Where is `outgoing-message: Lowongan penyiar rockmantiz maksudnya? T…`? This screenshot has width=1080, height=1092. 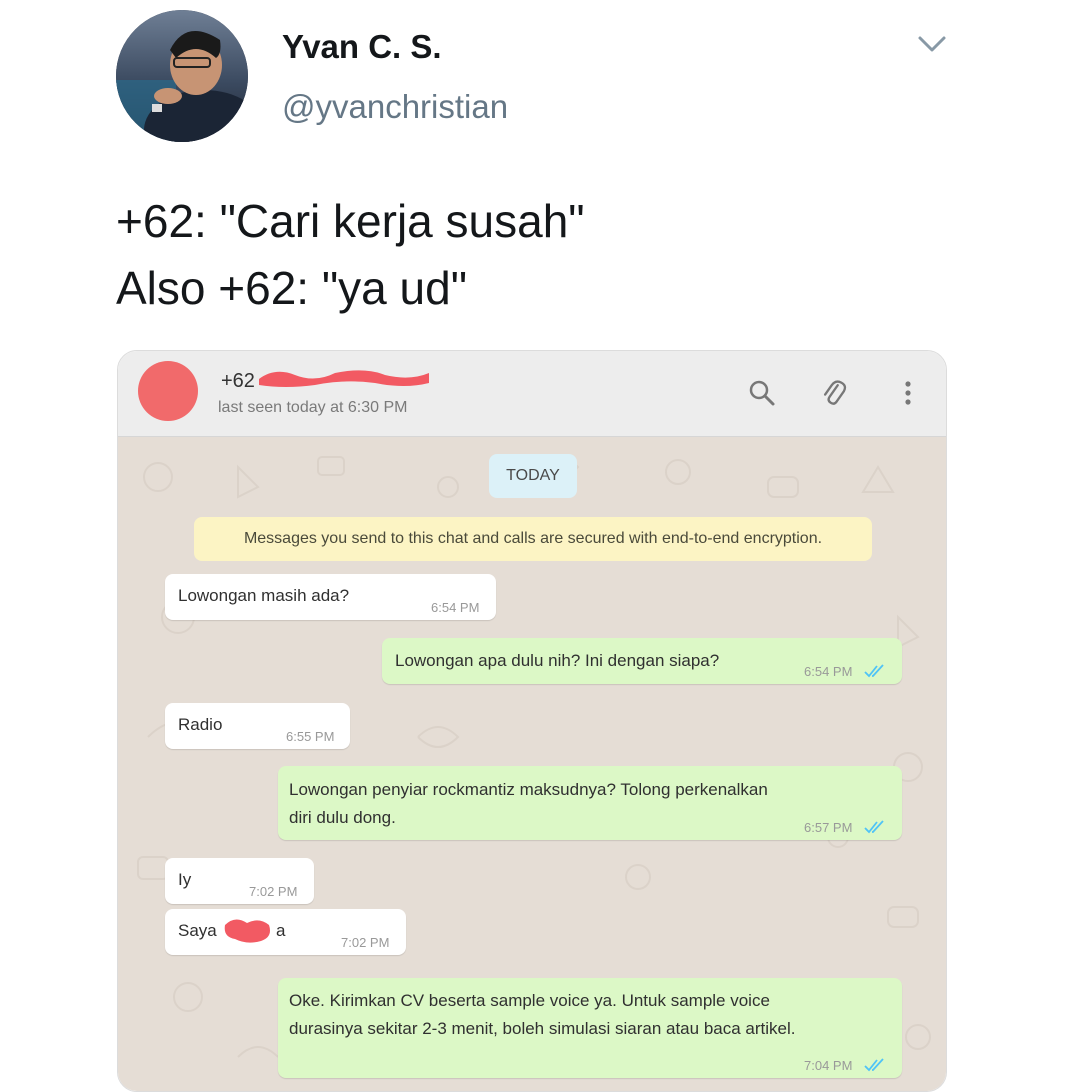 outgoing-message: Lowongan penyiar rockmantiz maksudnya? T… is located at coordinates (590, 803).